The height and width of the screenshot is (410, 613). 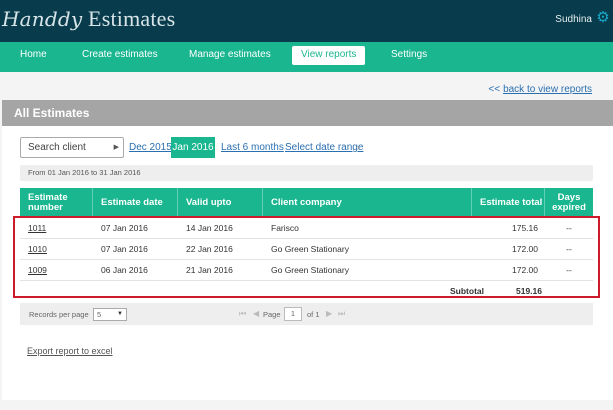 I want to click on page-of-label: of 1, so click(x=313, y=314).